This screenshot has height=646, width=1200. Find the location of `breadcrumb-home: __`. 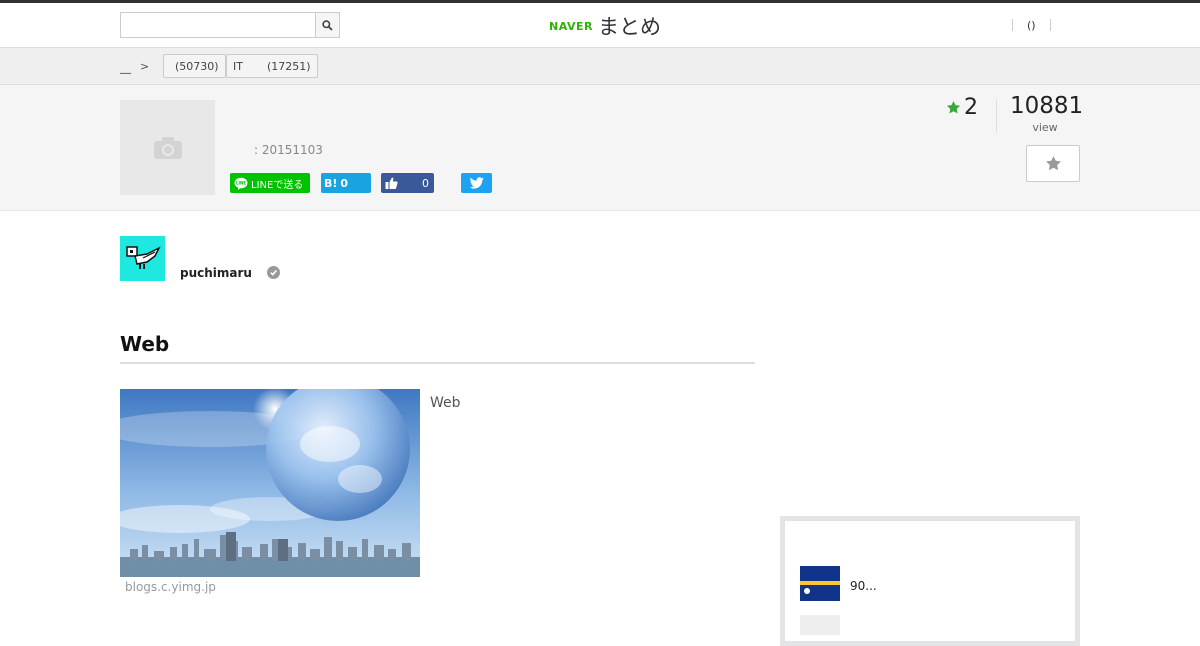

breadcrumb-home: __ is located at coordinates (125, 67).